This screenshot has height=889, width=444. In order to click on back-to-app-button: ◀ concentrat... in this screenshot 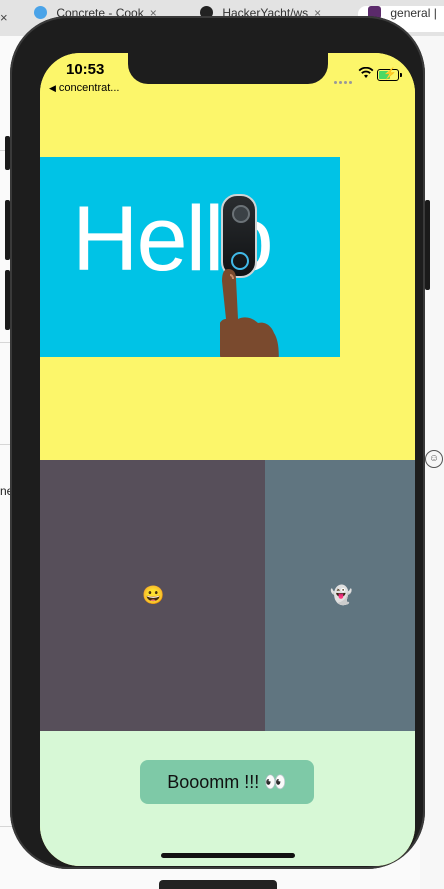, I will do `click(84, 88)`.